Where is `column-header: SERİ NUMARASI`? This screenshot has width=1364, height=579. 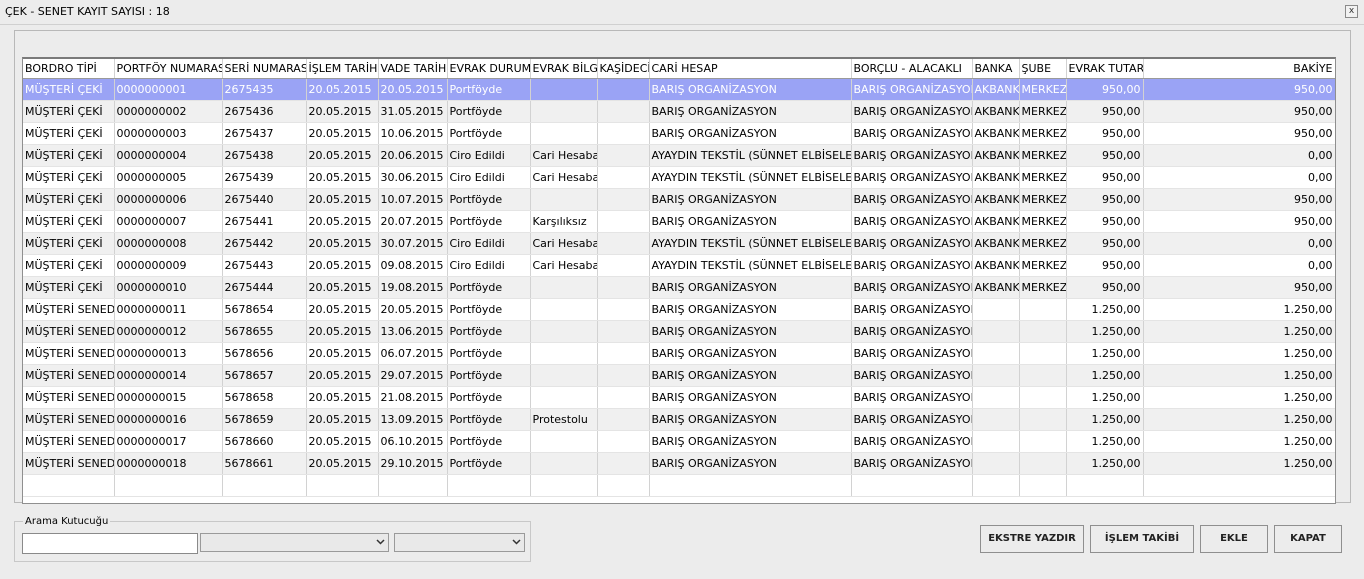 column-header: SERİ NUMARASI is located at coordinates (264, 69).